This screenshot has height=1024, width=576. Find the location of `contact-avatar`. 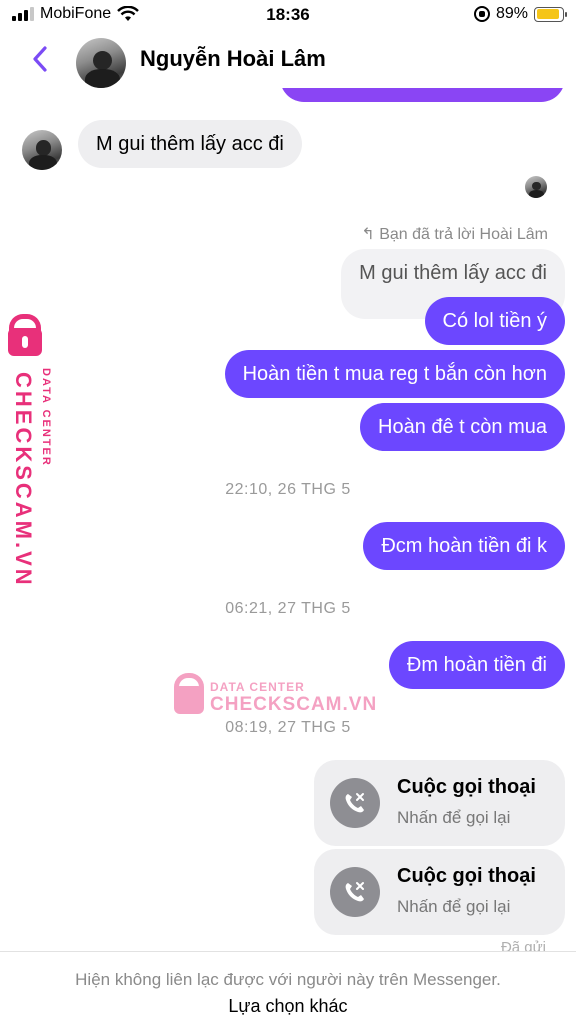

contact-avatar is located at coordinates (101, 63).